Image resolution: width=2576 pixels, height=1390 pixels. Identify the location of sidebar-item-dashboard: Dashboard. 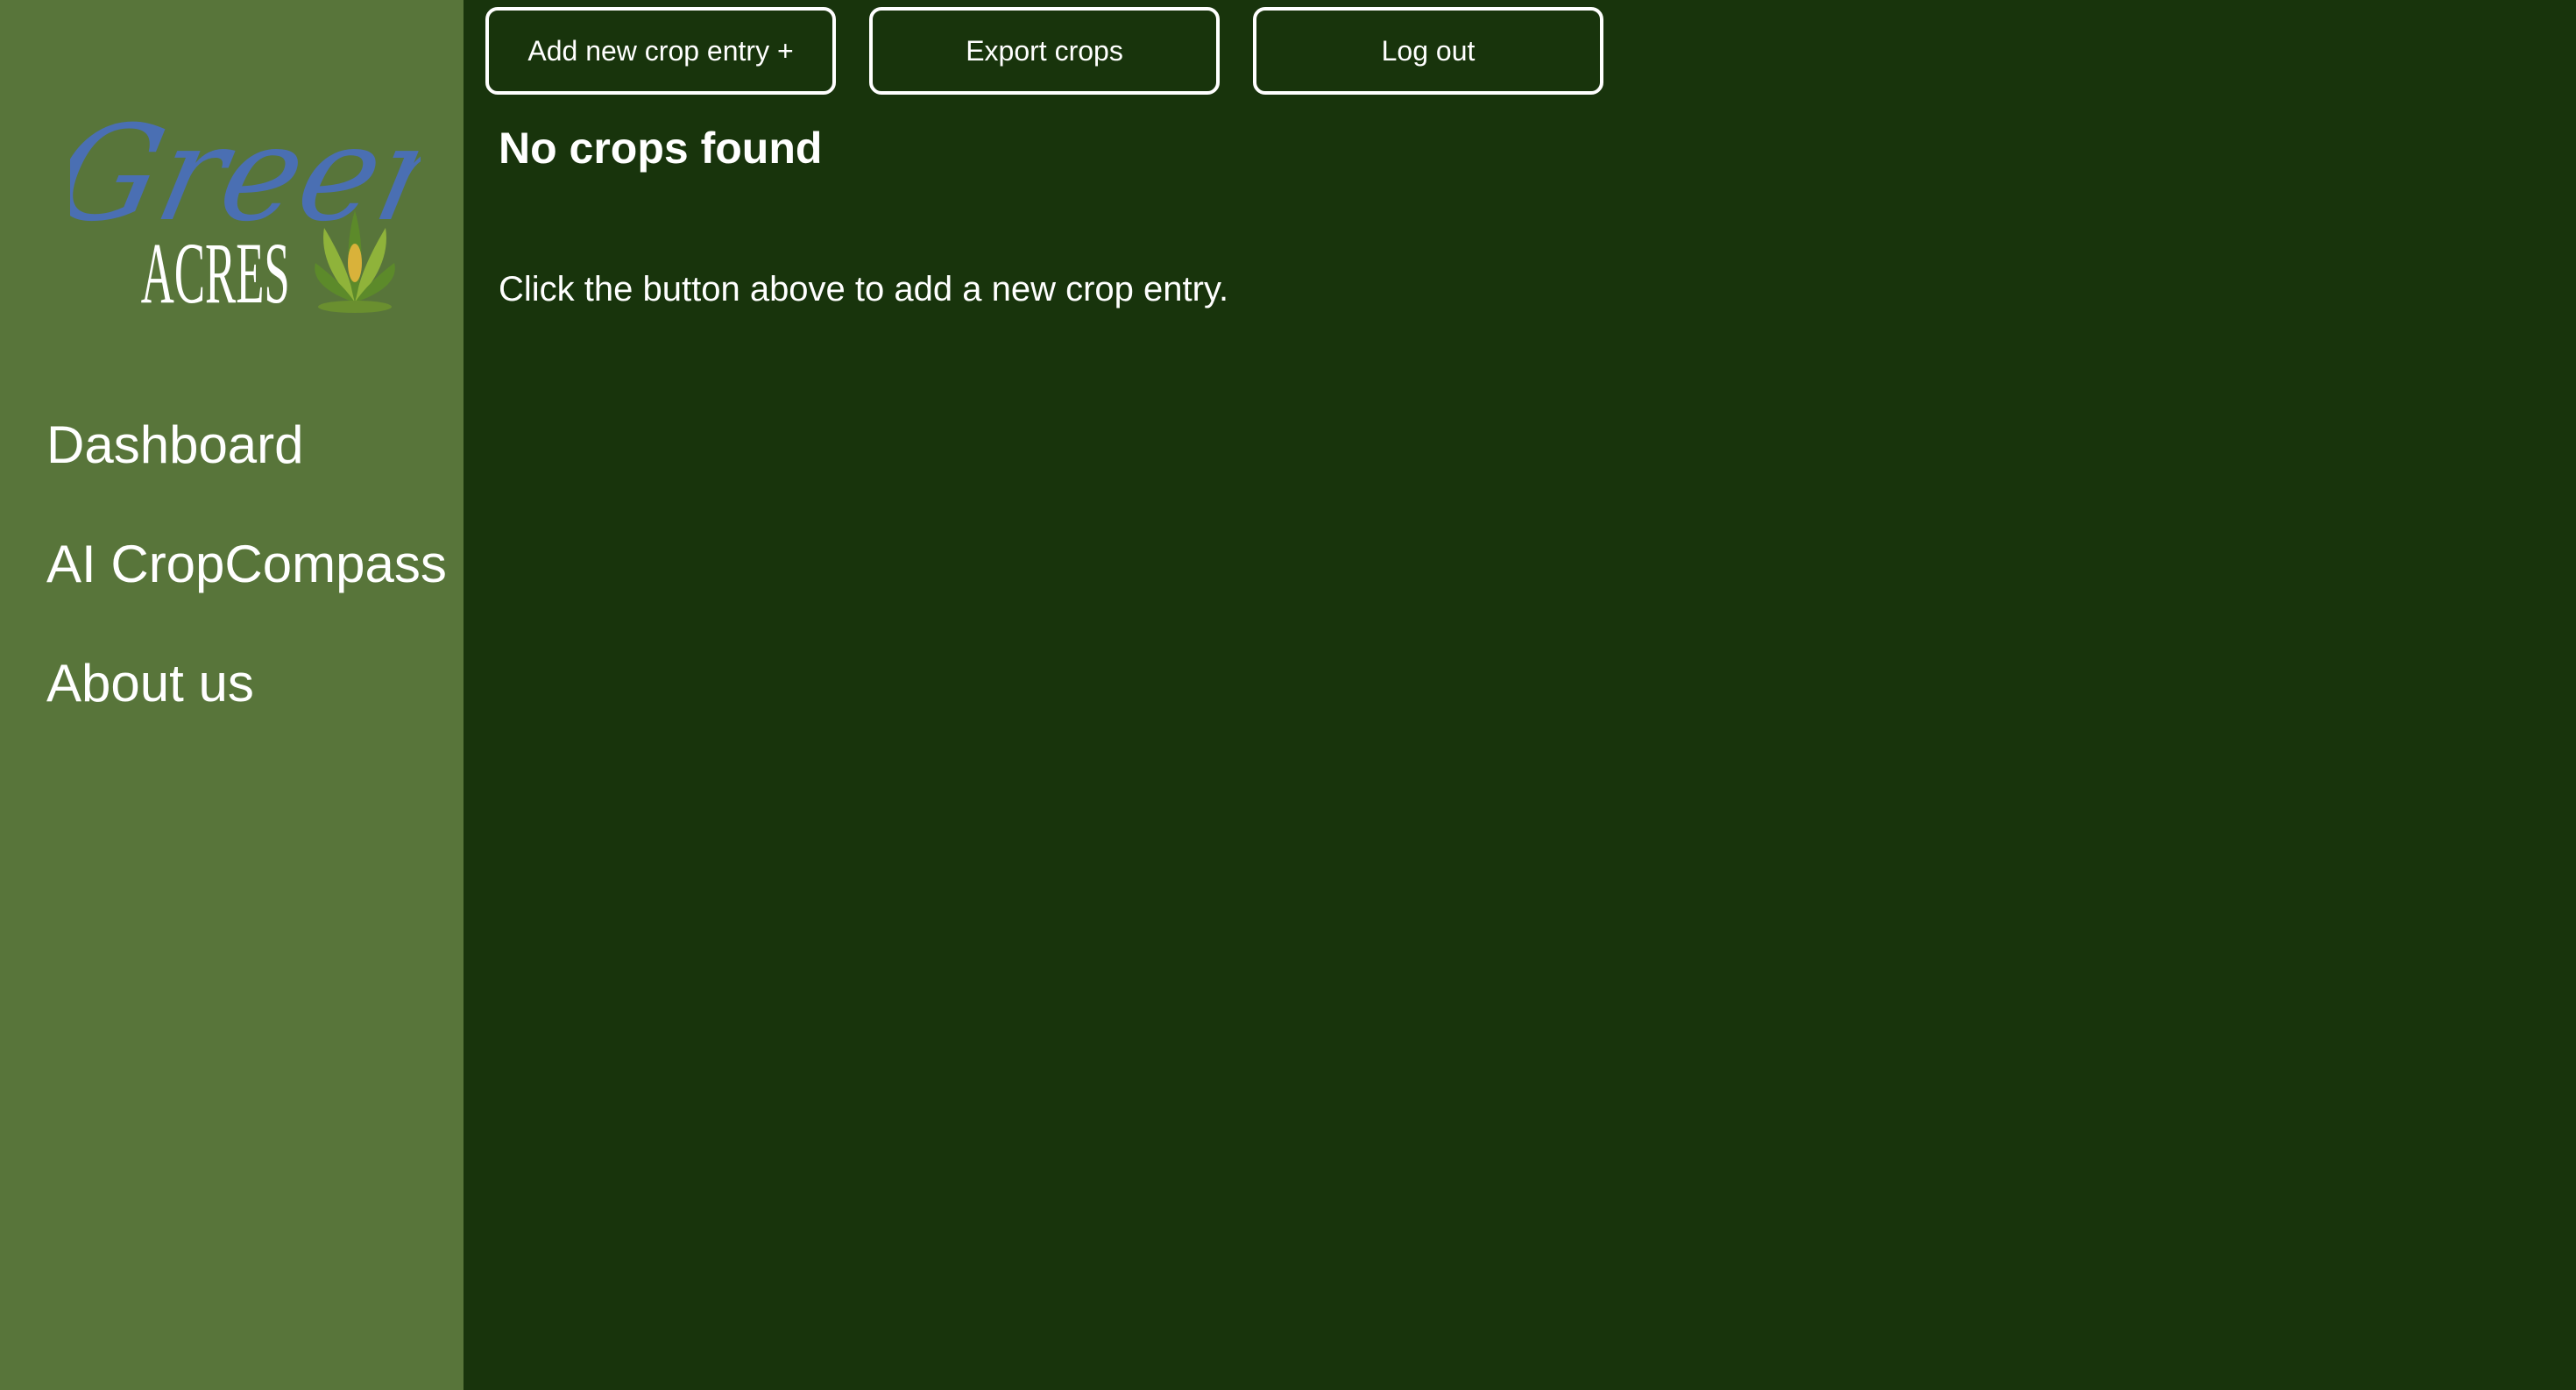
(246, 445).